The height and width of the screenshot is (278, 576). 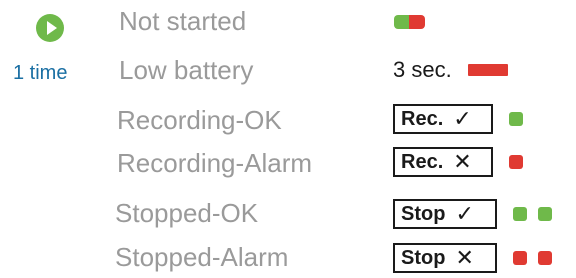 I want to click on state-label-recording-alarm: Recording-Alarm, so click(x=215, y=163).